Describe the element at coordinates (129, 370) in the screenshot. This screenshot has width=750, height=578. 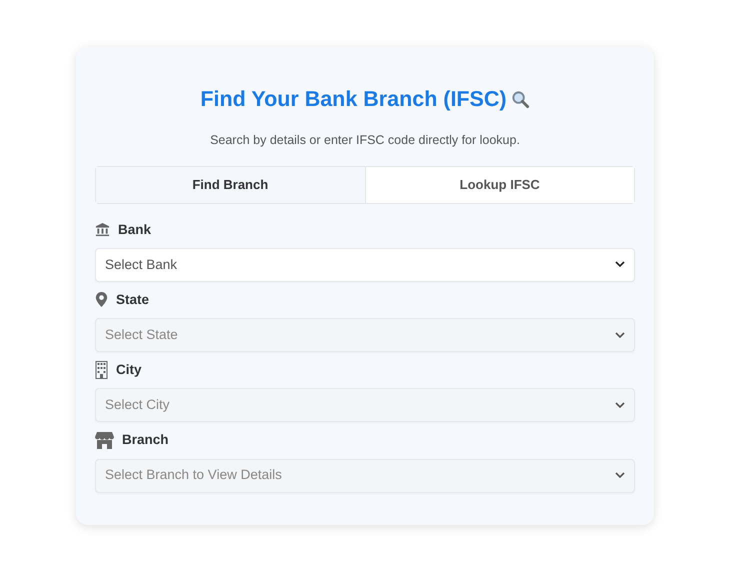
I see `field-label: City` at that location.